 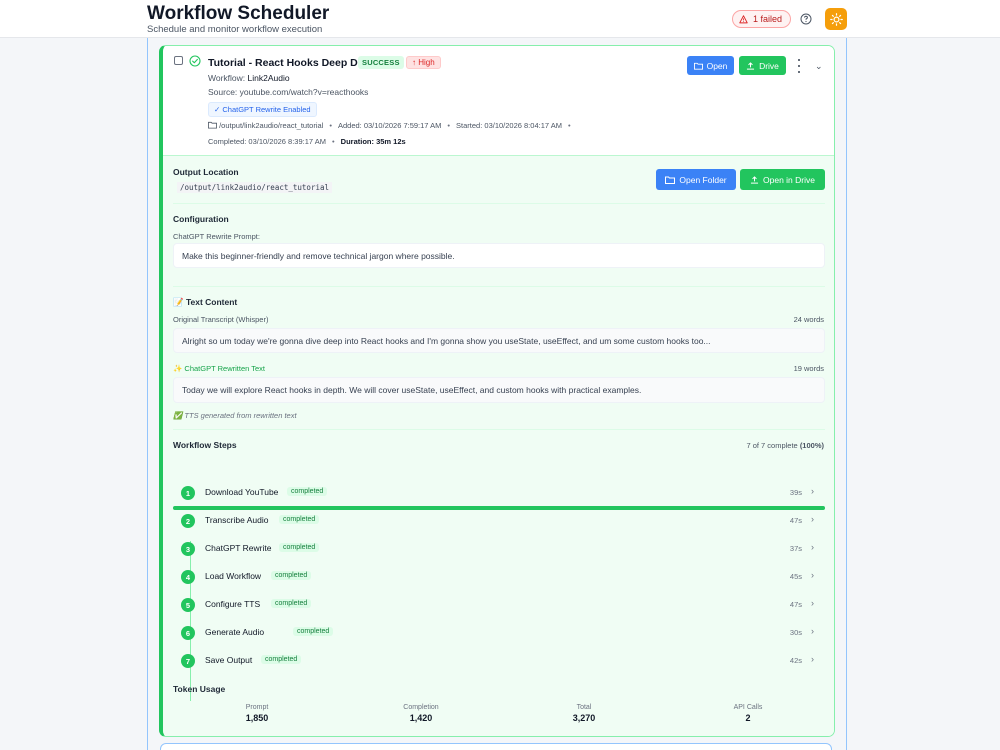 I want to click on steps-progress-fill, so click(x=499, y=508).